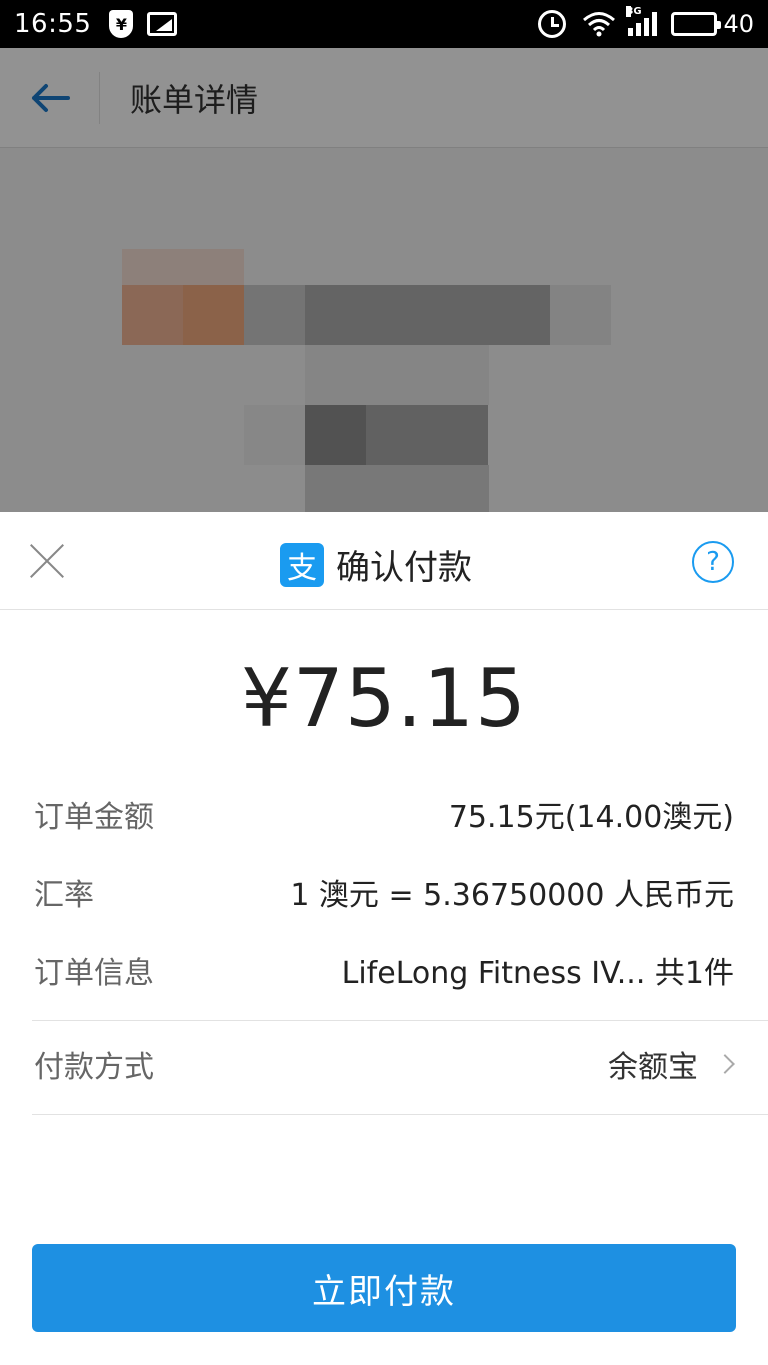  I want to click on exchange-rate-value: 1 澳元 = 5.36750000 人民币元, so click(512, 895).